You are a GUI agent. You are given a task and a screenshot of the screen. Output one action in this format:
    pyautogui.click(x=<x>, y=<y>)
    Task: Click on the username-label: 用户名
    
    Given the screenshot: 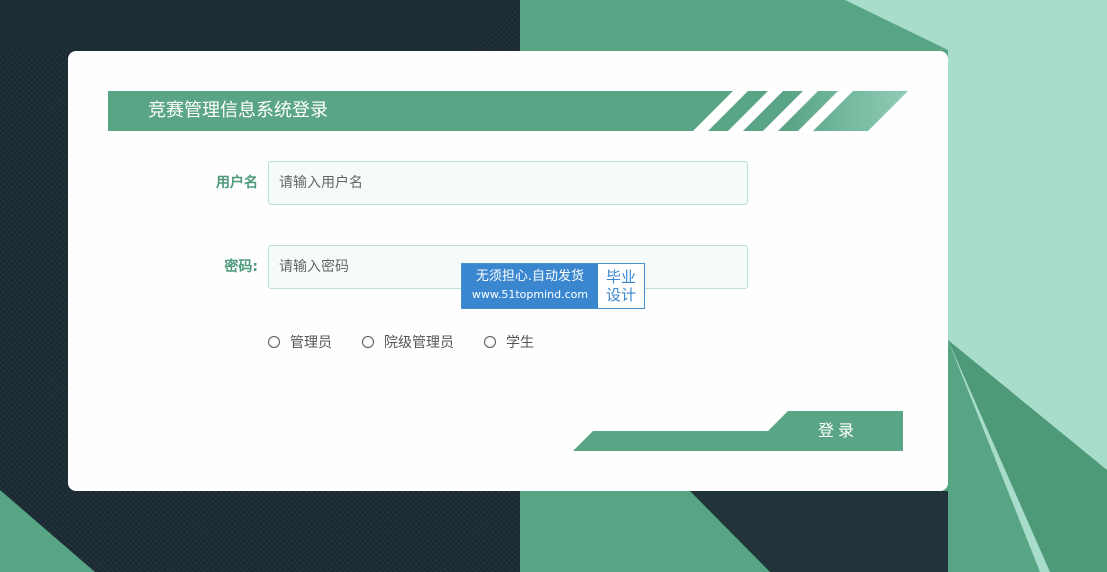 What is the action you would take?
    pyautogui.click(x=237, y=183)
    